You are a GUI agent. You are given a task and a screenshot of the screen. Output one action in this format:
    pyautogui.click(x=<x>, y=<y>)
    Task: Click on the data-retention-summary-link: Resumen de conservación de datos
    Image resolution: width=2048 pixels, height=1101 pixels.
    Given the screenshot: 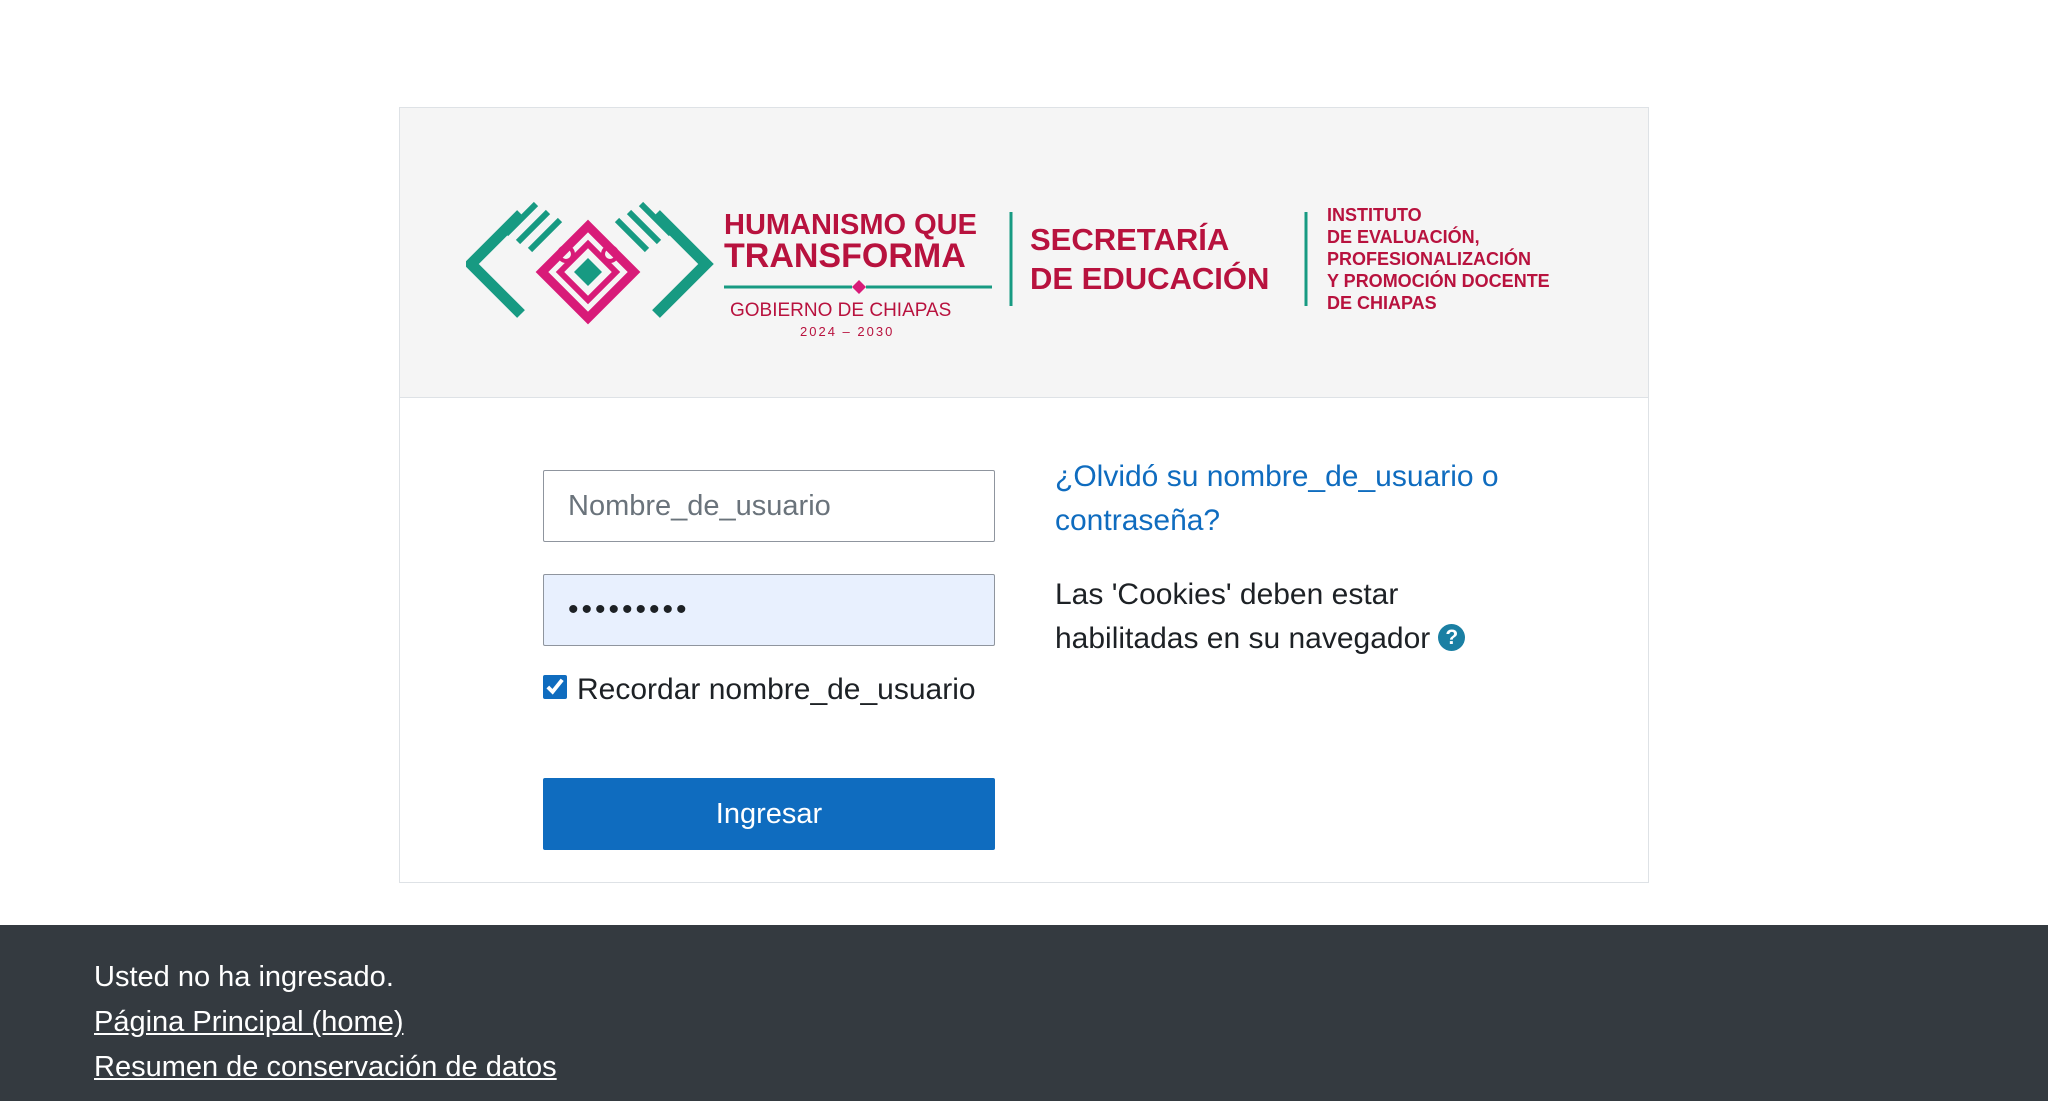 What is the action you would take?
    pyautogui.click(x=325, y=1067)
    